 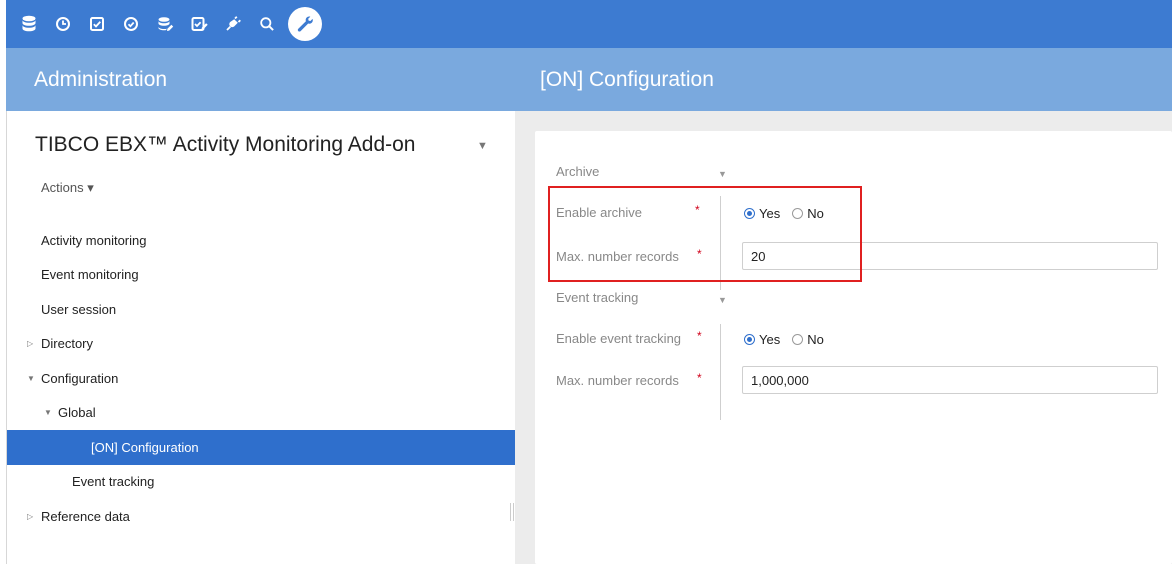 I want to click on nav-item-directory: ▷ Directory, so click(x=261, y=344).